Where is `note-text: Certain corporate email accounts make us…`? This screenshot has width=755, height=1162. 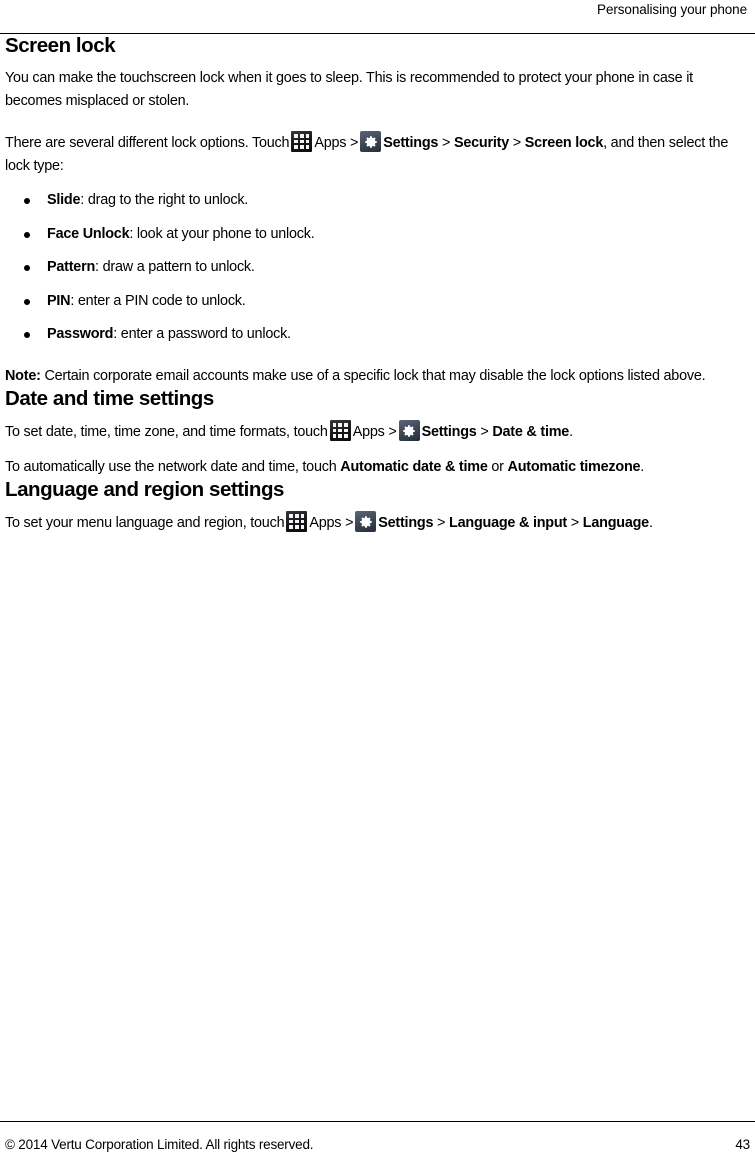
note-text: Certain corporate email accounts make us… is located at coordinates (373, 375).